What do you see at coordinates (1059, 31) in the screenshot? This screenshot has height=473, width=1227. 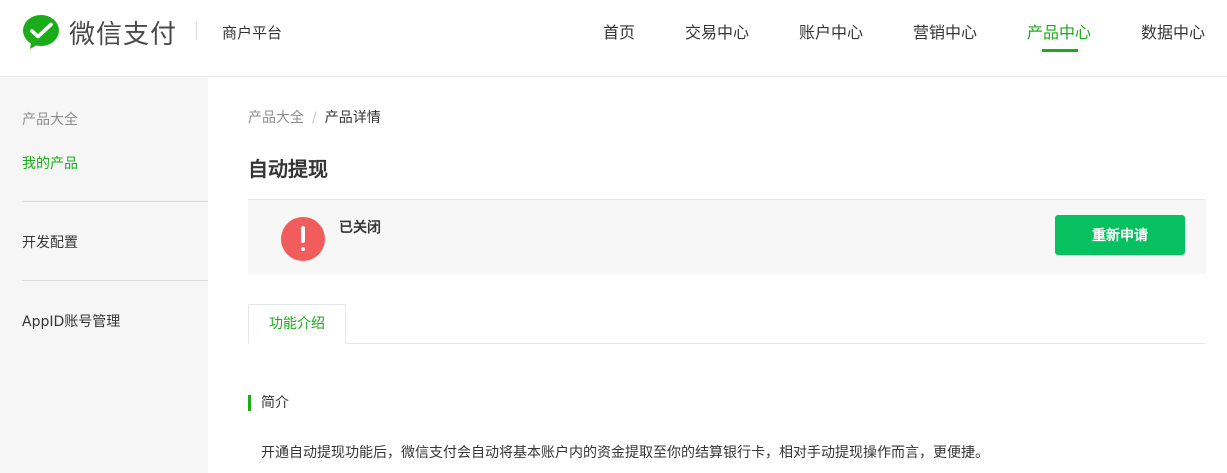 I see `nav-item-product-center: 产品中心` at bounding box center [1059, 31].